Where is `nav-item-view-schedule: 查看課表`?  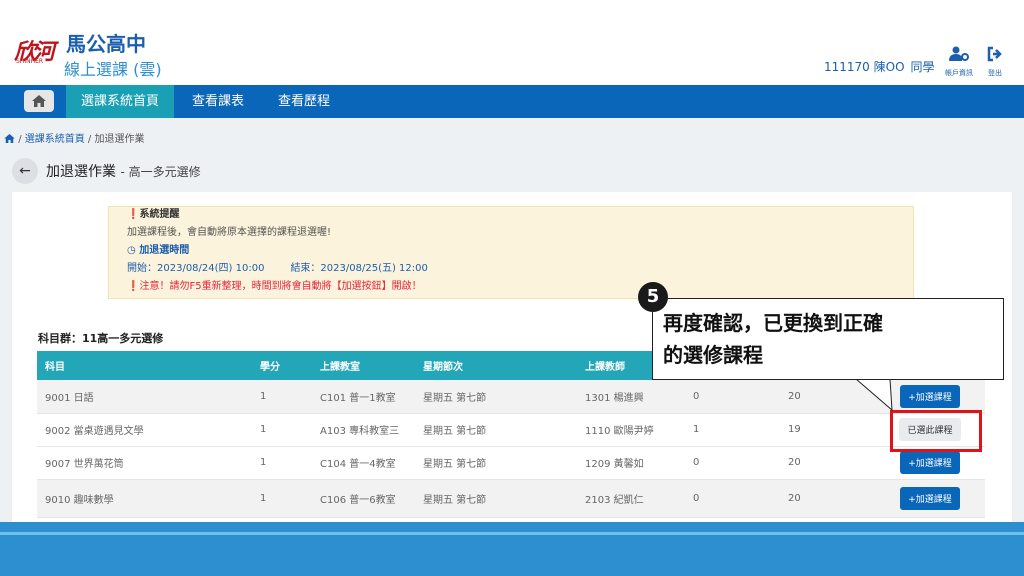
nav-item-view-schedule: 查看課表 is located at coordinates (218, 101).